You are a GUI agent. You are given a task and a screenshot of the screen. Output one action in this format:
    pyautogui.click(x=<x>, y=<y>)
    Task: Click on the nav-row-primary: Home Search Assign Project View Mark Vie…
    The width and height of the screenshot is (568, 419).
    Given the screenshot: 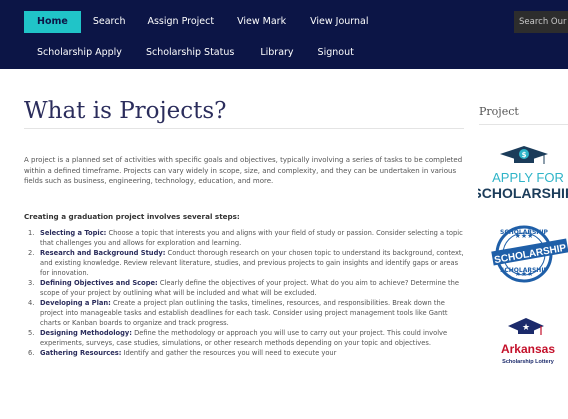 What is the action you would take?
    pyautogui.click(x=188, y=22)
    